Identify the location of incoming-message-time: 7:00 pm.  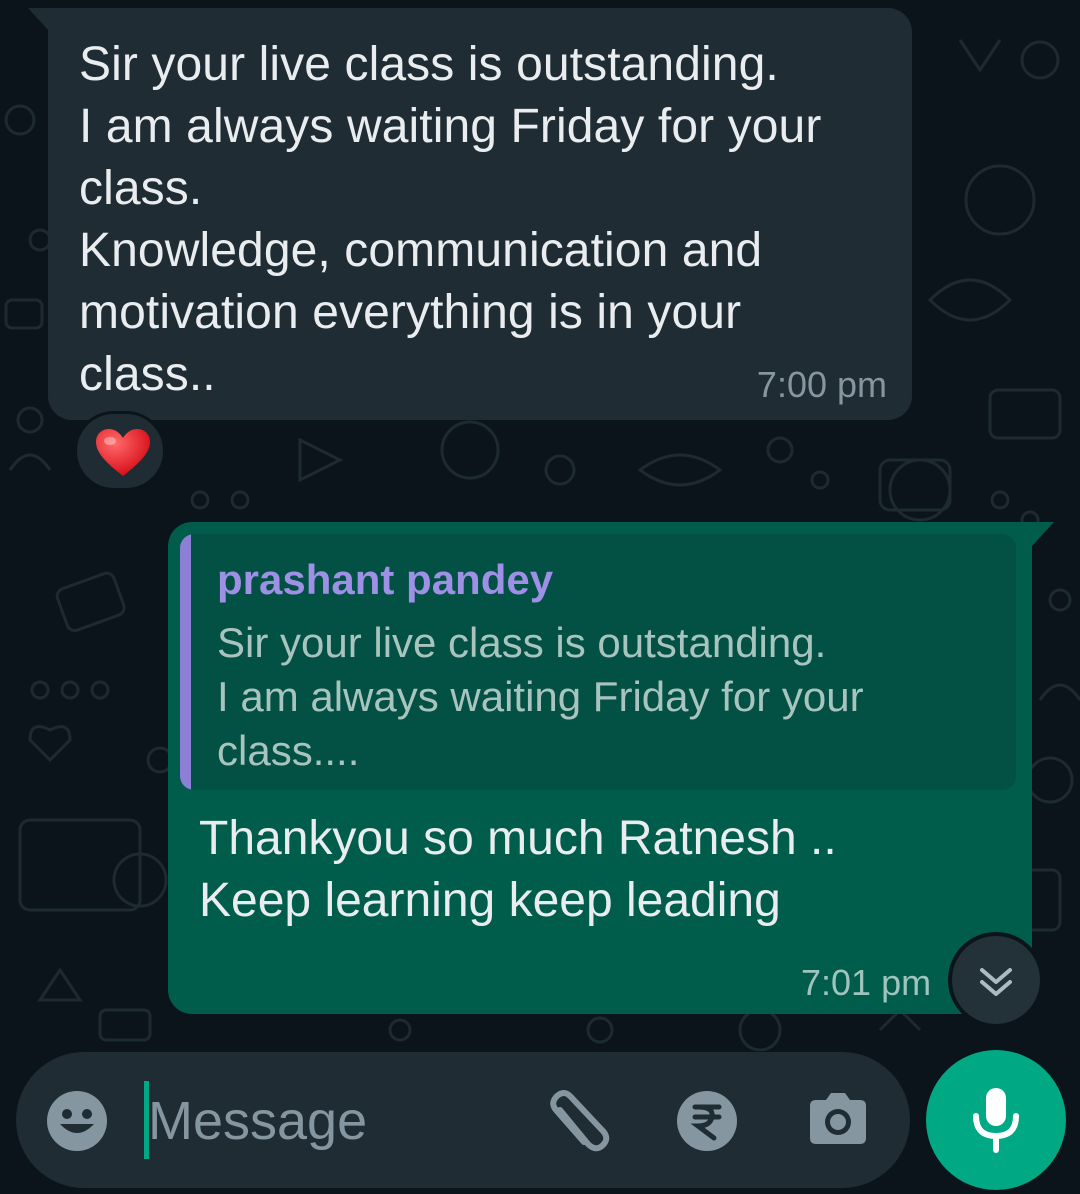
(821, 384).